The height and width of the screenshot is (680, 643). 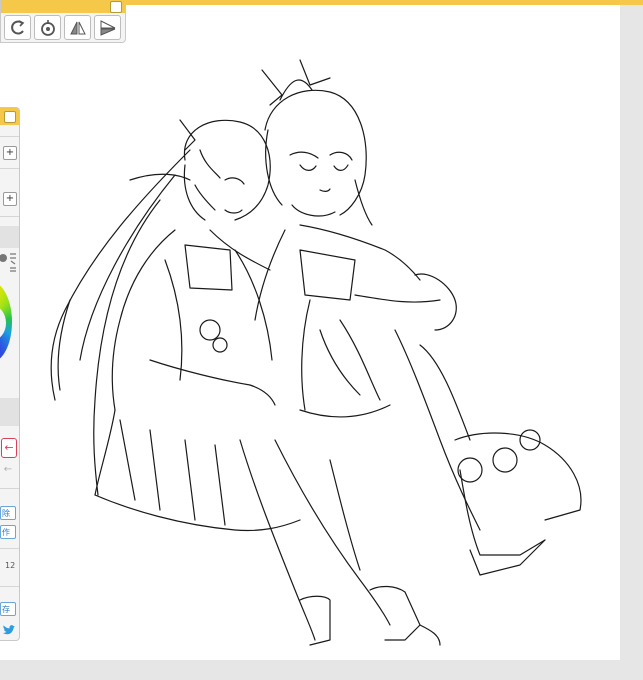 What do you see at coordinates (9, 448) in the screenshot?
I see `undo-button: ←` at bounding box center [9, 448].